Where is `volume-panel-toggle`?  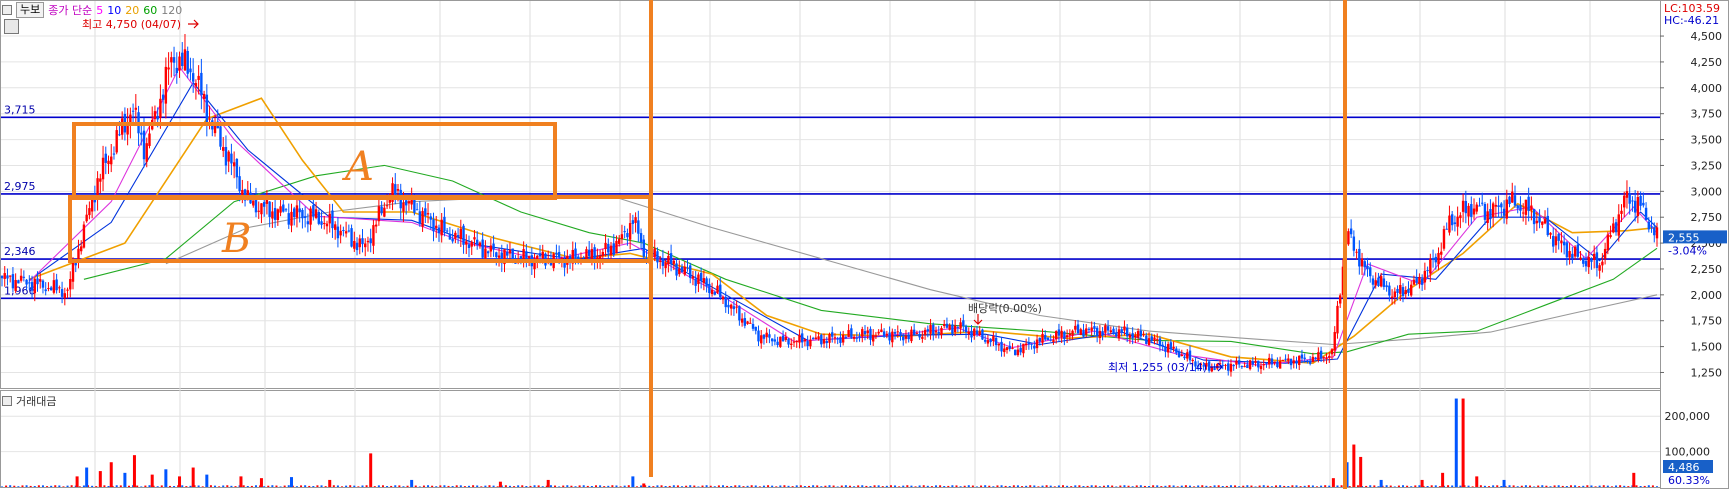
volume-panel-toggle is located at coordinates (7, 401).